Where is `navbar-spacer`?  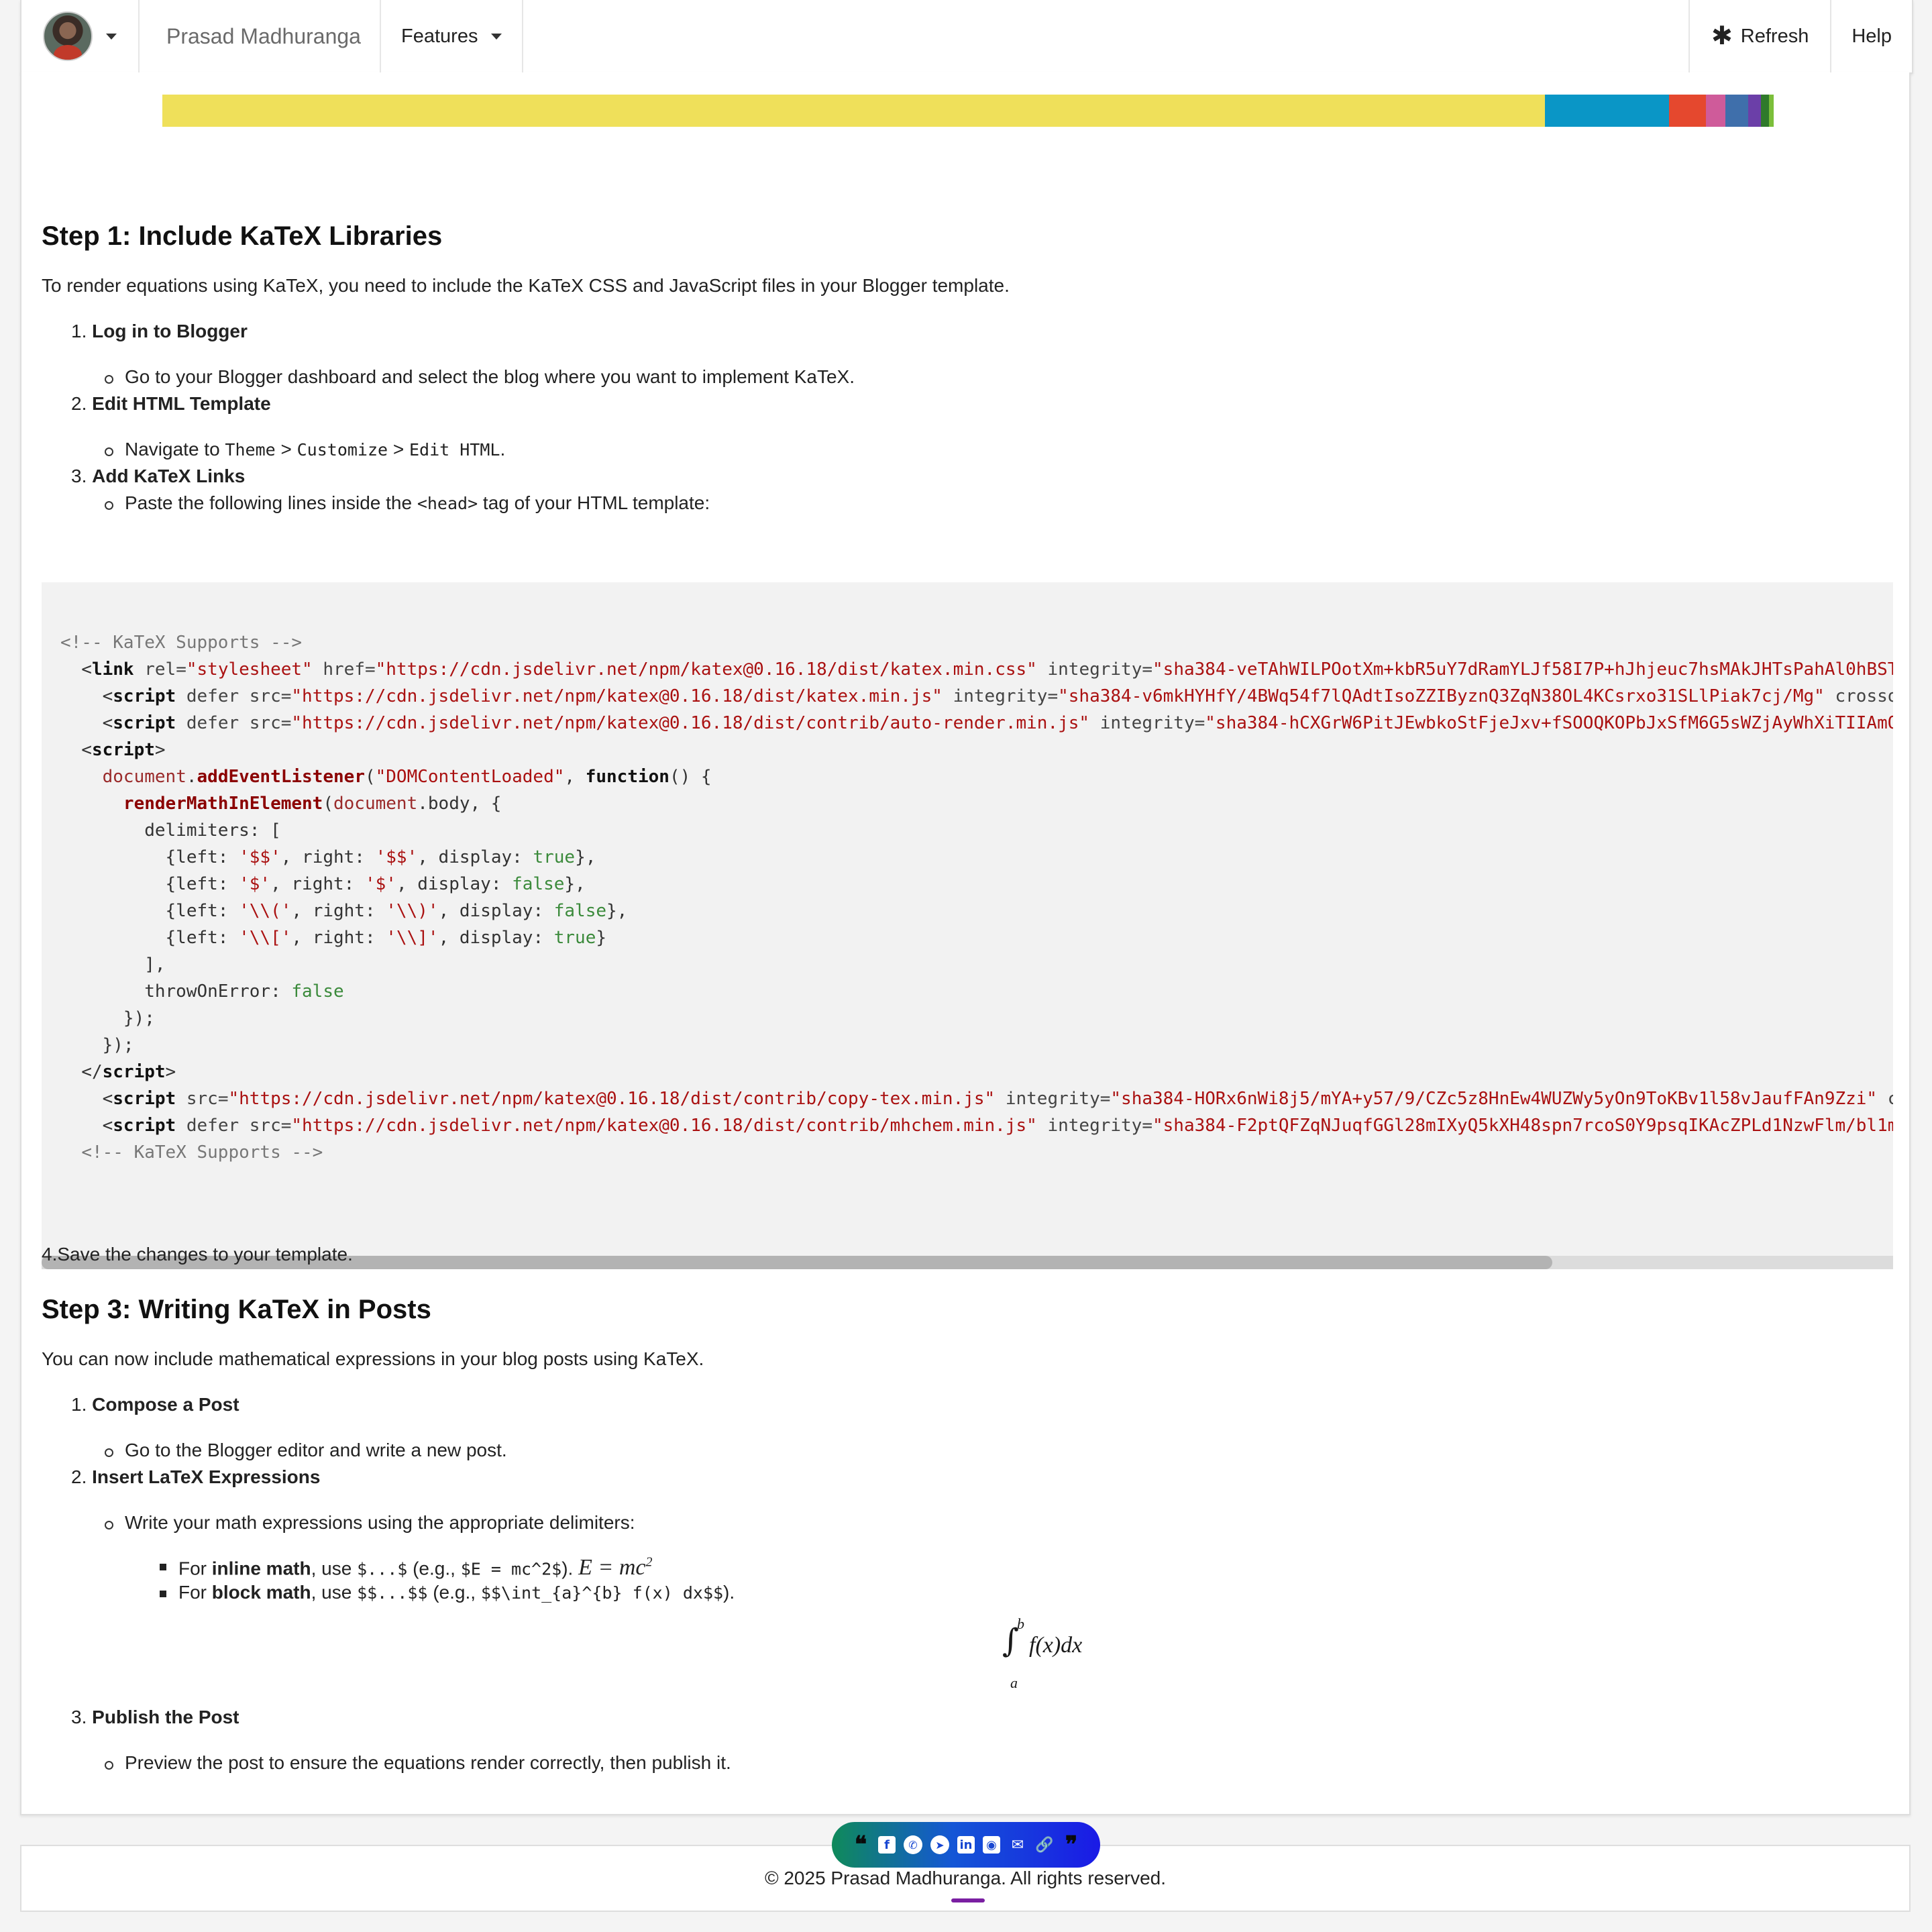
navbar-spacer is located at coordinates (1106, 36).